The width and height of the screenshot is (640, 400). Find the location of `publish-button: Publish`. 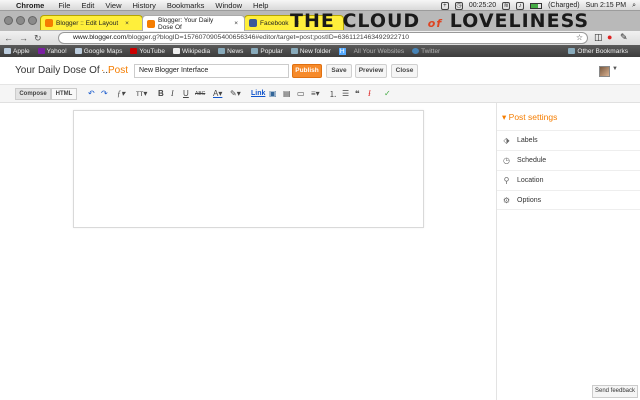

publish-button: Publish is located at coordinates (307, 71).